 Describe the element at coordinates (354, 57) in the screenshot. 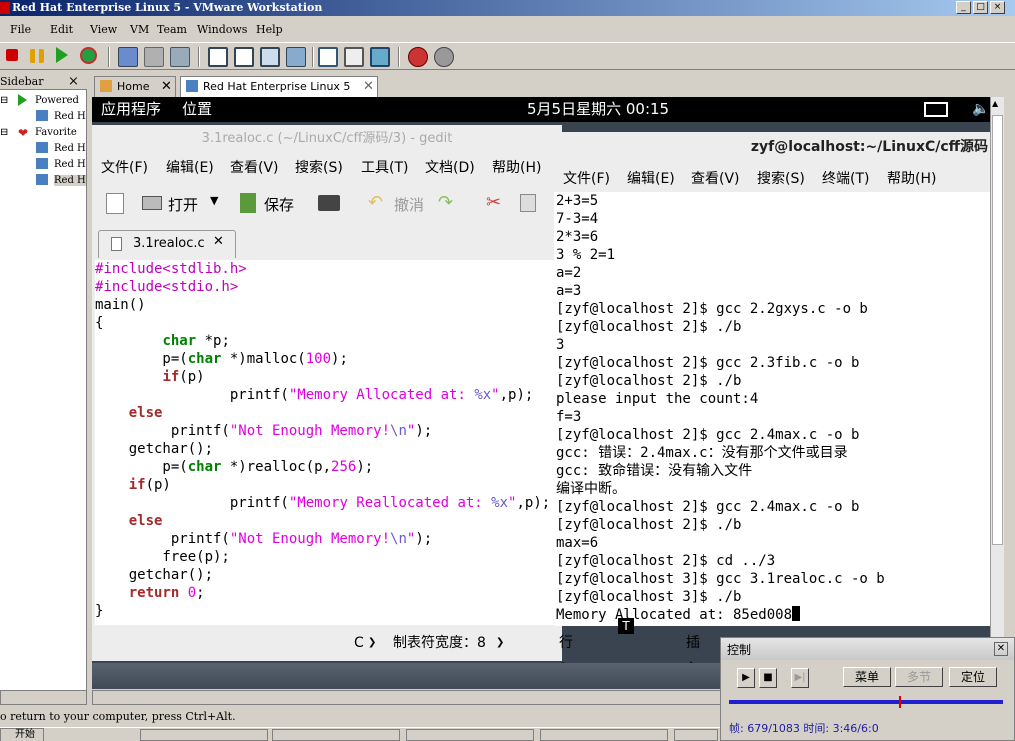

I see `summary-view-icon` at that location.